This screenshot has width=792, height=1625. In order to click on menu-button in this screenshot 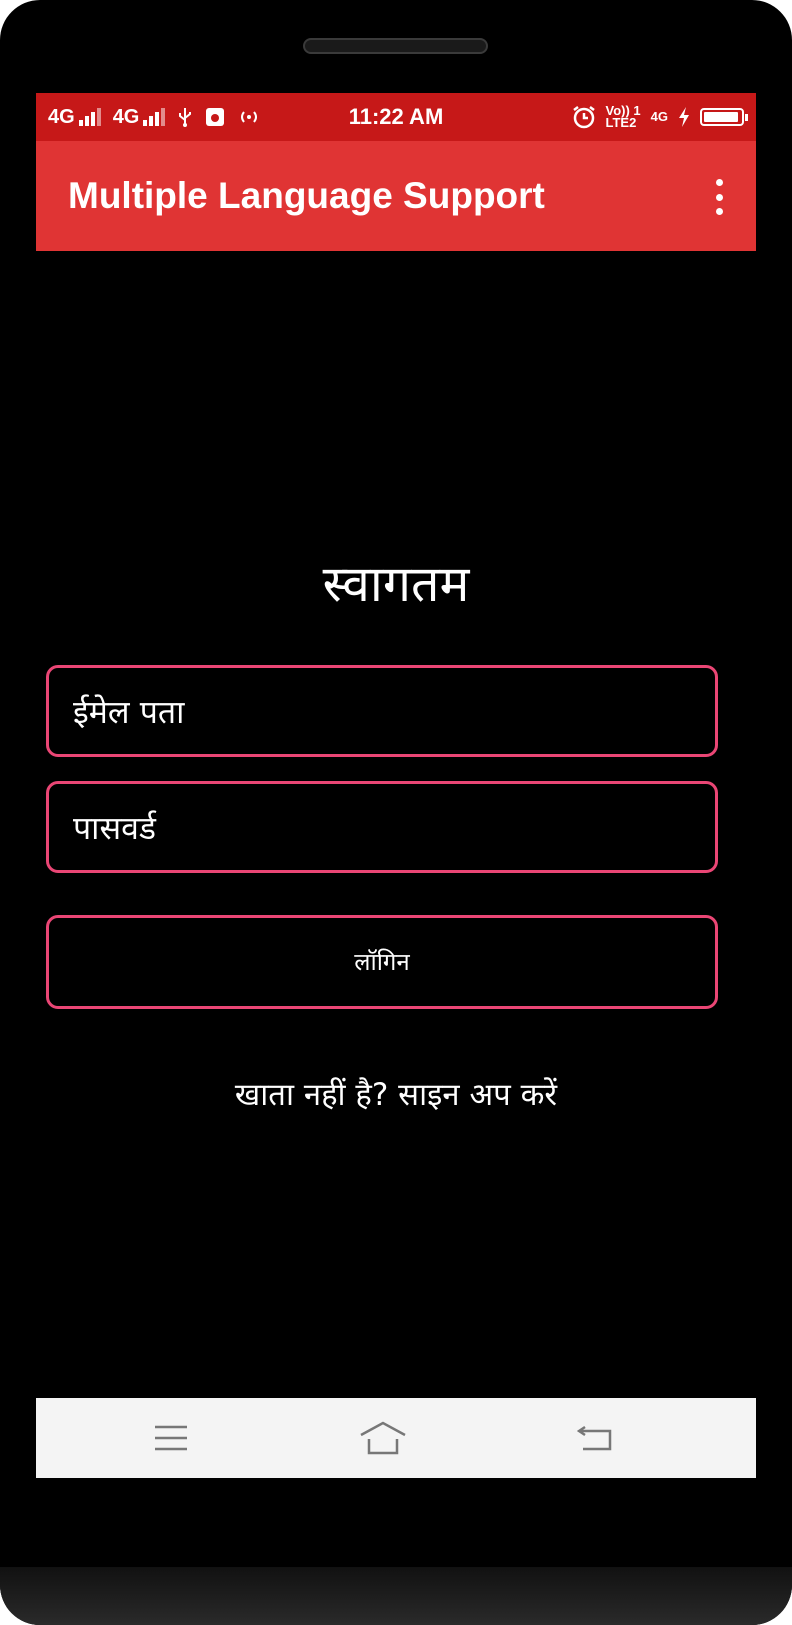, I will do `click(171, 1438)`.